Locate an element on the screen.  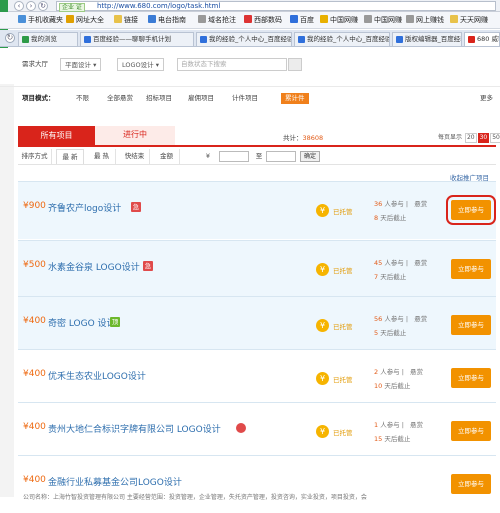
search-input: 自数状态下搜索 is located at coordinates (232, 64).